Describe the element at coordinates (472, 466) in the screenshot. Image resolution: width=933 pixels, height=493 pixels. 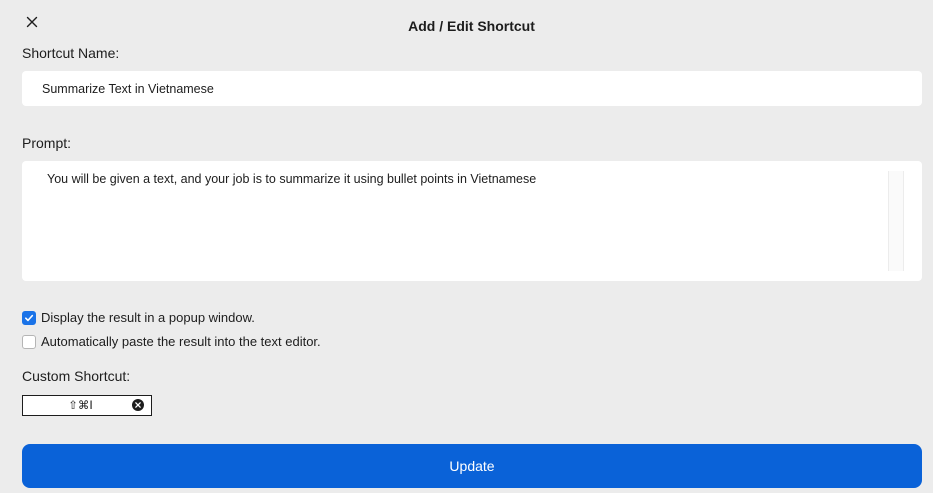
I see `update-button: Update` at that location.